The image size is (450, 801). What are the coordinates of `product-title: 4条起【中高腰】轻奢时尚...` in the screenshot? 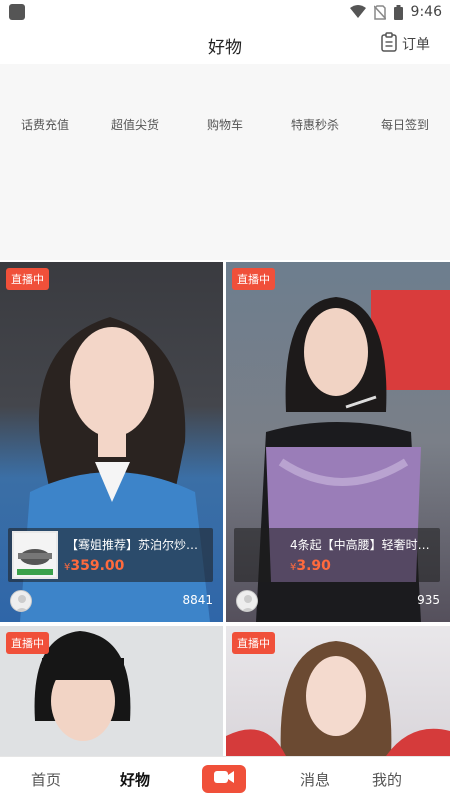 It's located at (365, 545).